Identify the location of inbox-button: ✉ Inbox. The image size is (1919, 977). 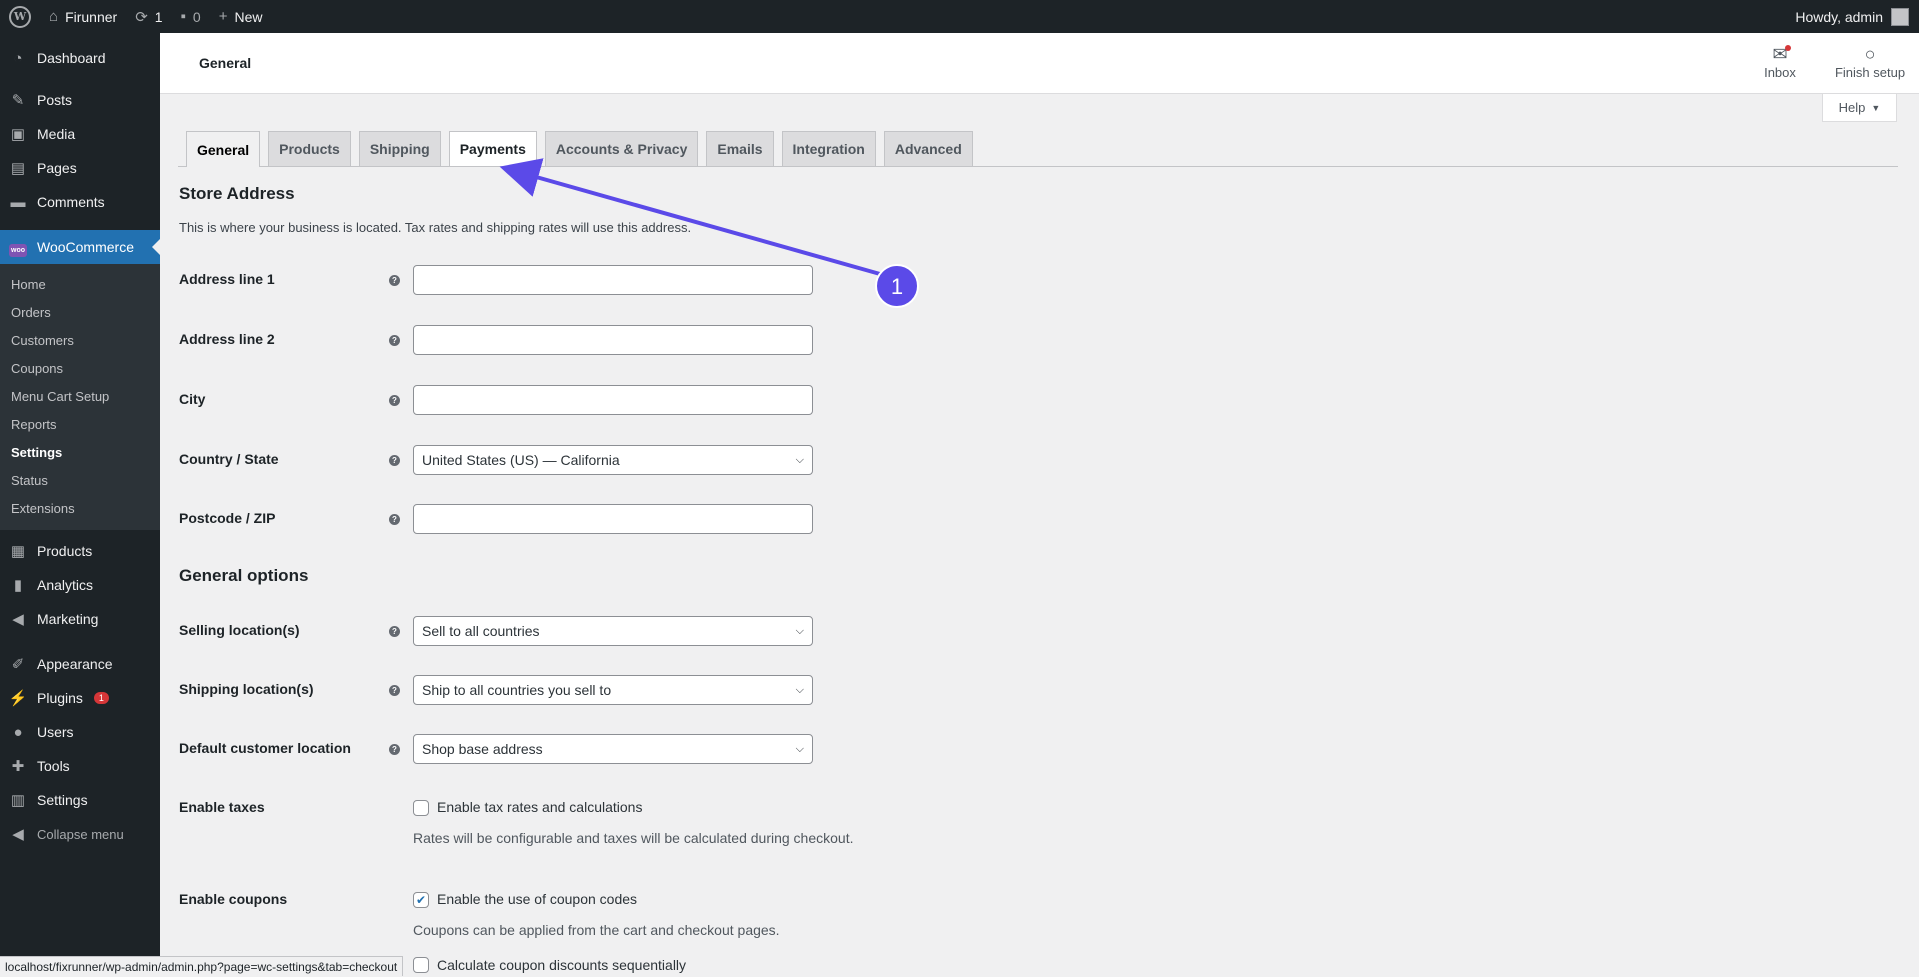
(1780, 61).